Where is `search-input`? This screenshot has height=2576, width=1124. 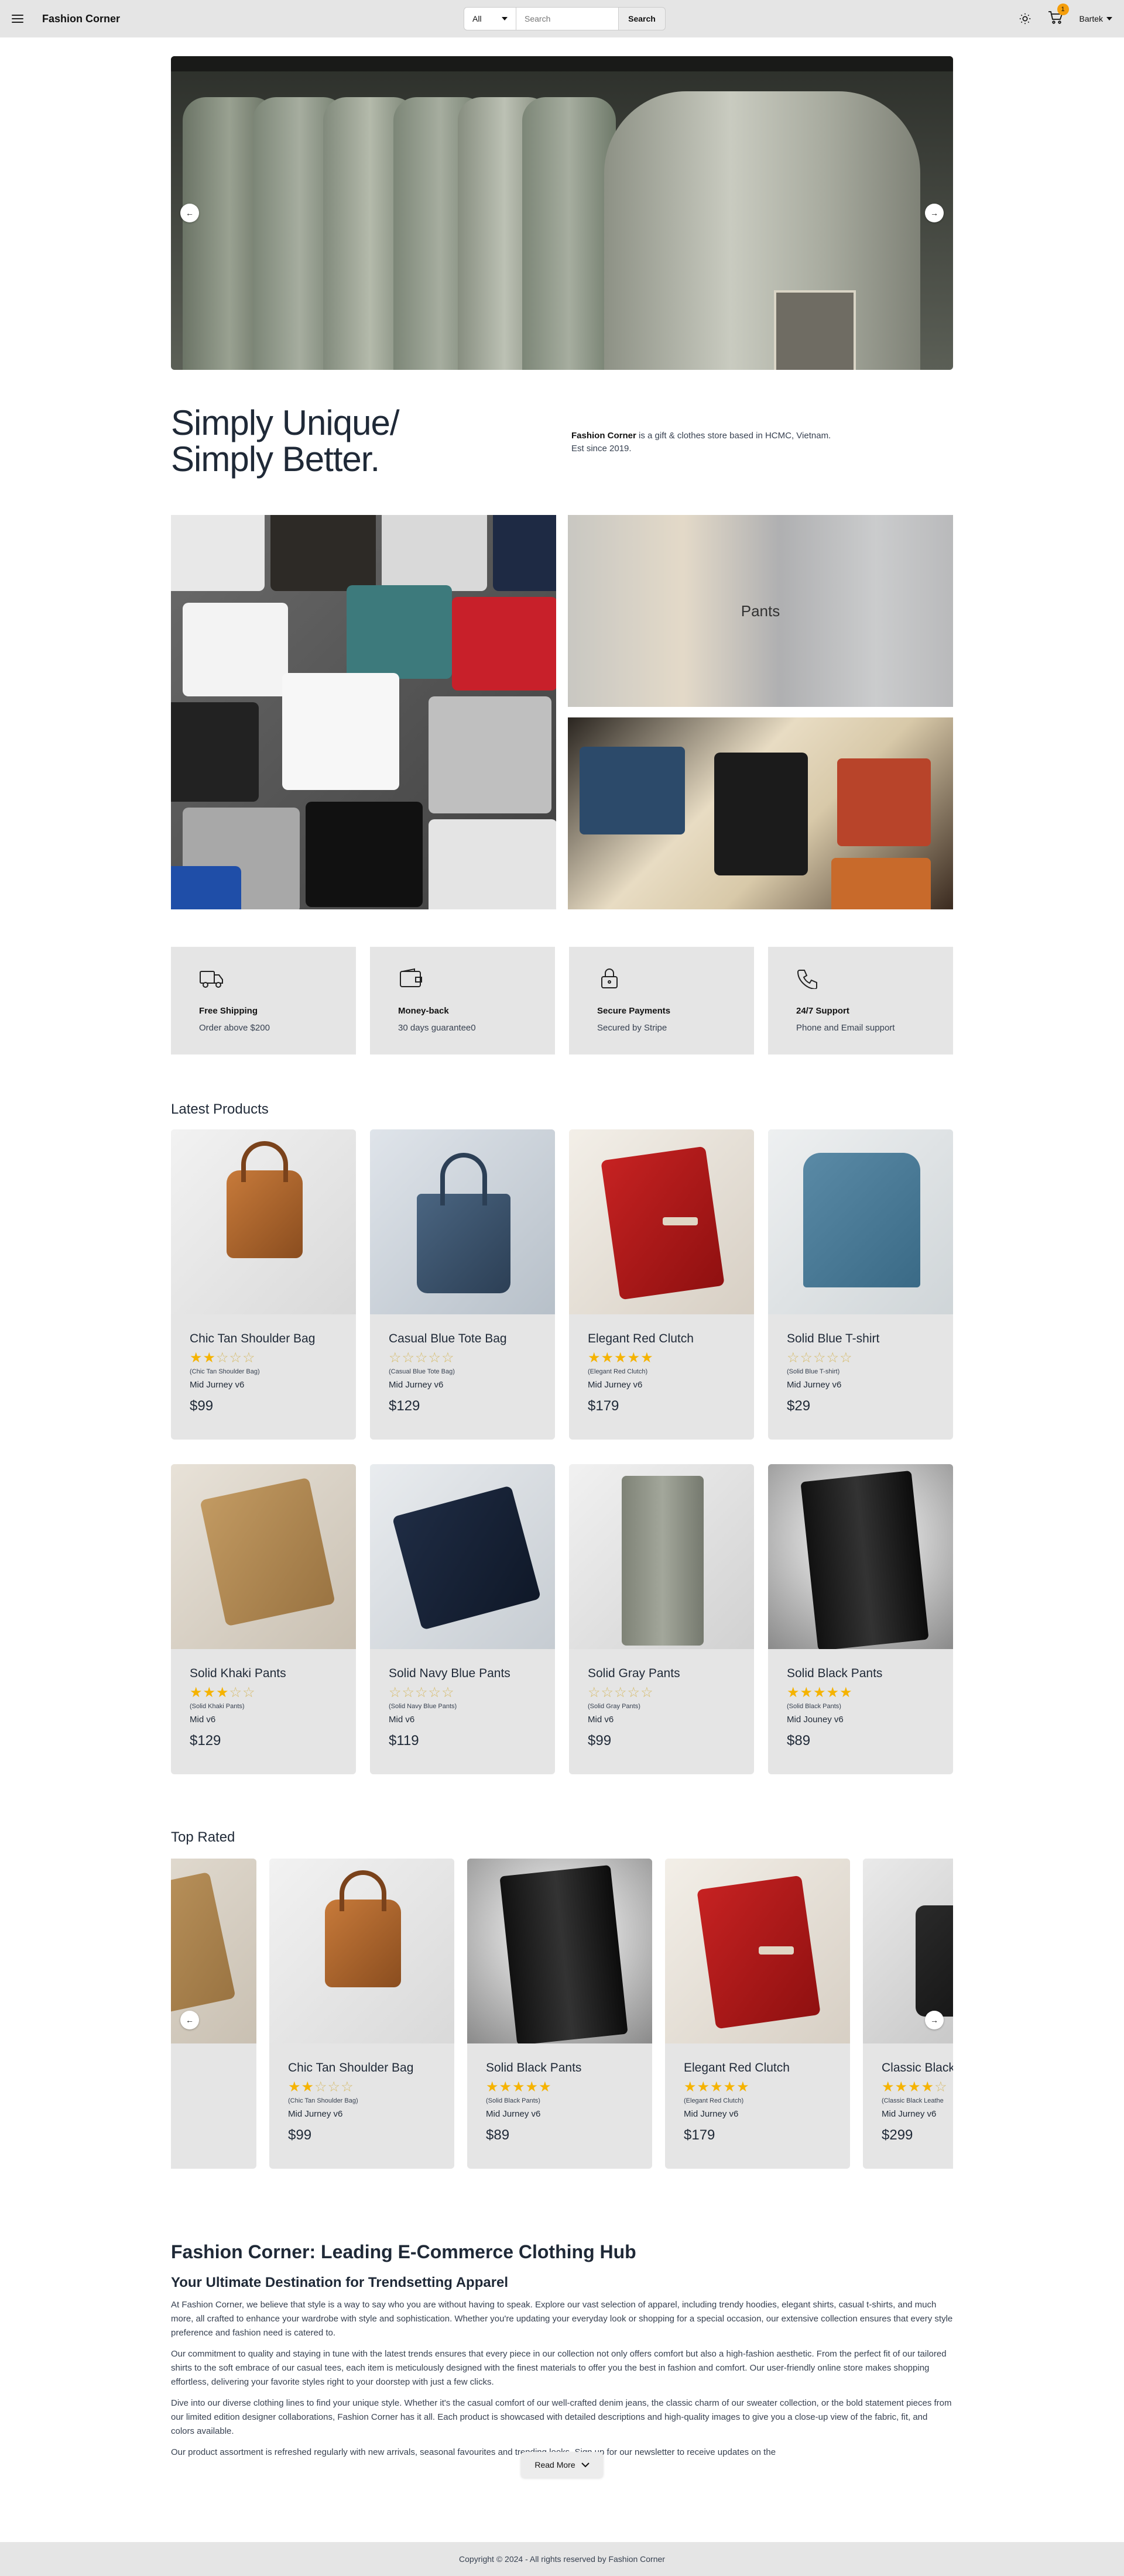 search-input is located at coordinates (567, 18).